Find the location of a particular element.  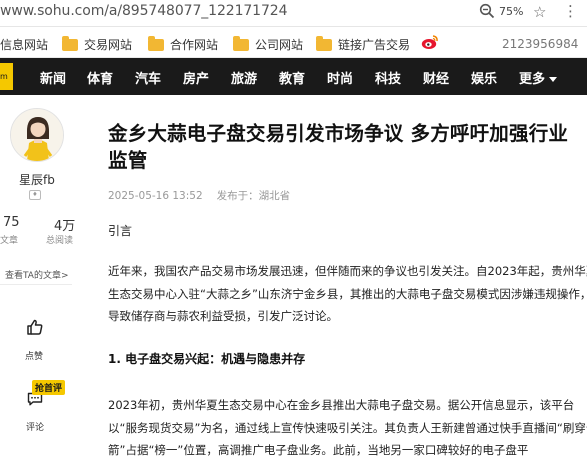

publish-location: 发布于：湖北省 is located at coordinates (253, 196).